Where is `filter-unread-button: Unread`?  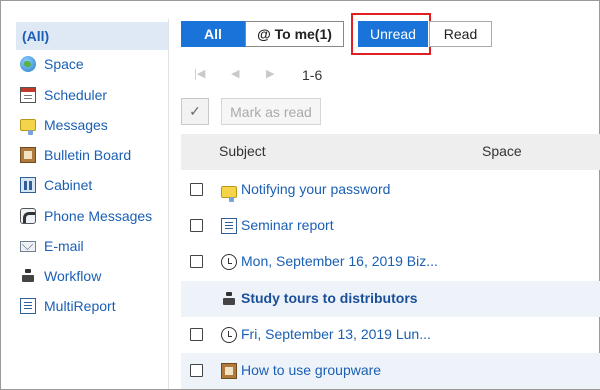 filter-unread-button: Unread is located at coordinates (393, 34).